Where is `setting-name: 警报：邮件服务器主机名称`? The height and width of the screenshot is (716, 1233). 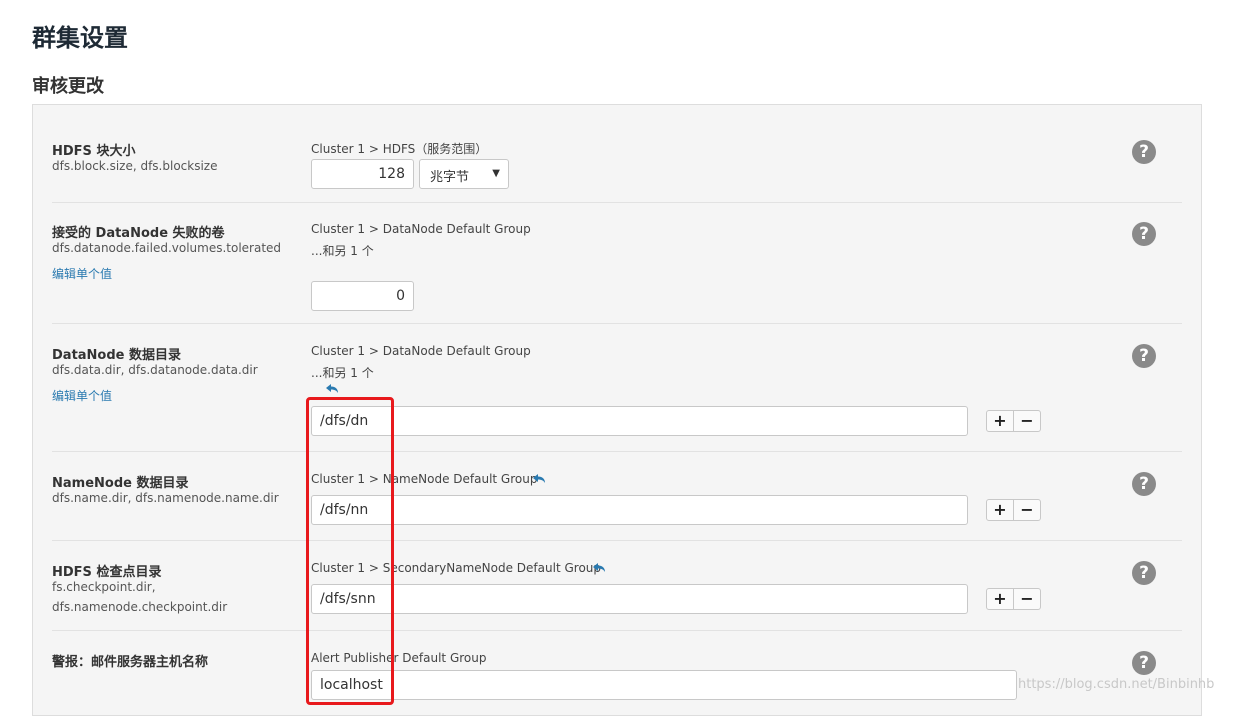 setting-name: 警报：邮件服务器主机名称 is located at coordinates (130, 662).